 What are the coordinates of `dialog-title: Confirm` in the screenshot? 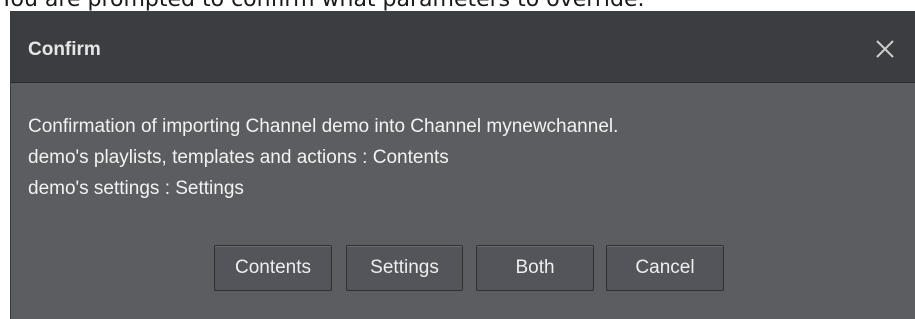 It's located at (64, 49).